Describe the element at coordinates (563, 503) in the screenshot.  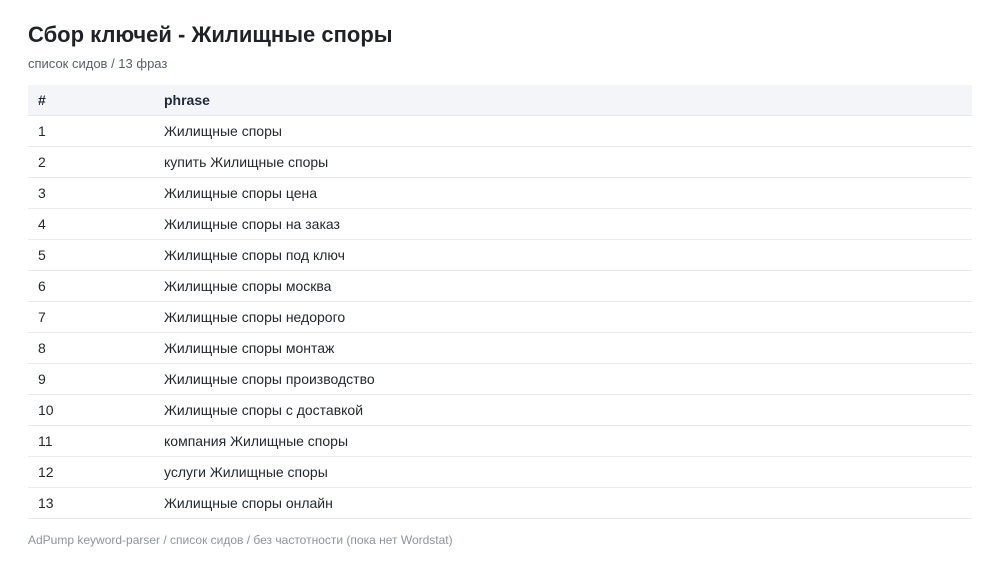
I see `row-phrase: Жилищные споры онлайн` at that location.